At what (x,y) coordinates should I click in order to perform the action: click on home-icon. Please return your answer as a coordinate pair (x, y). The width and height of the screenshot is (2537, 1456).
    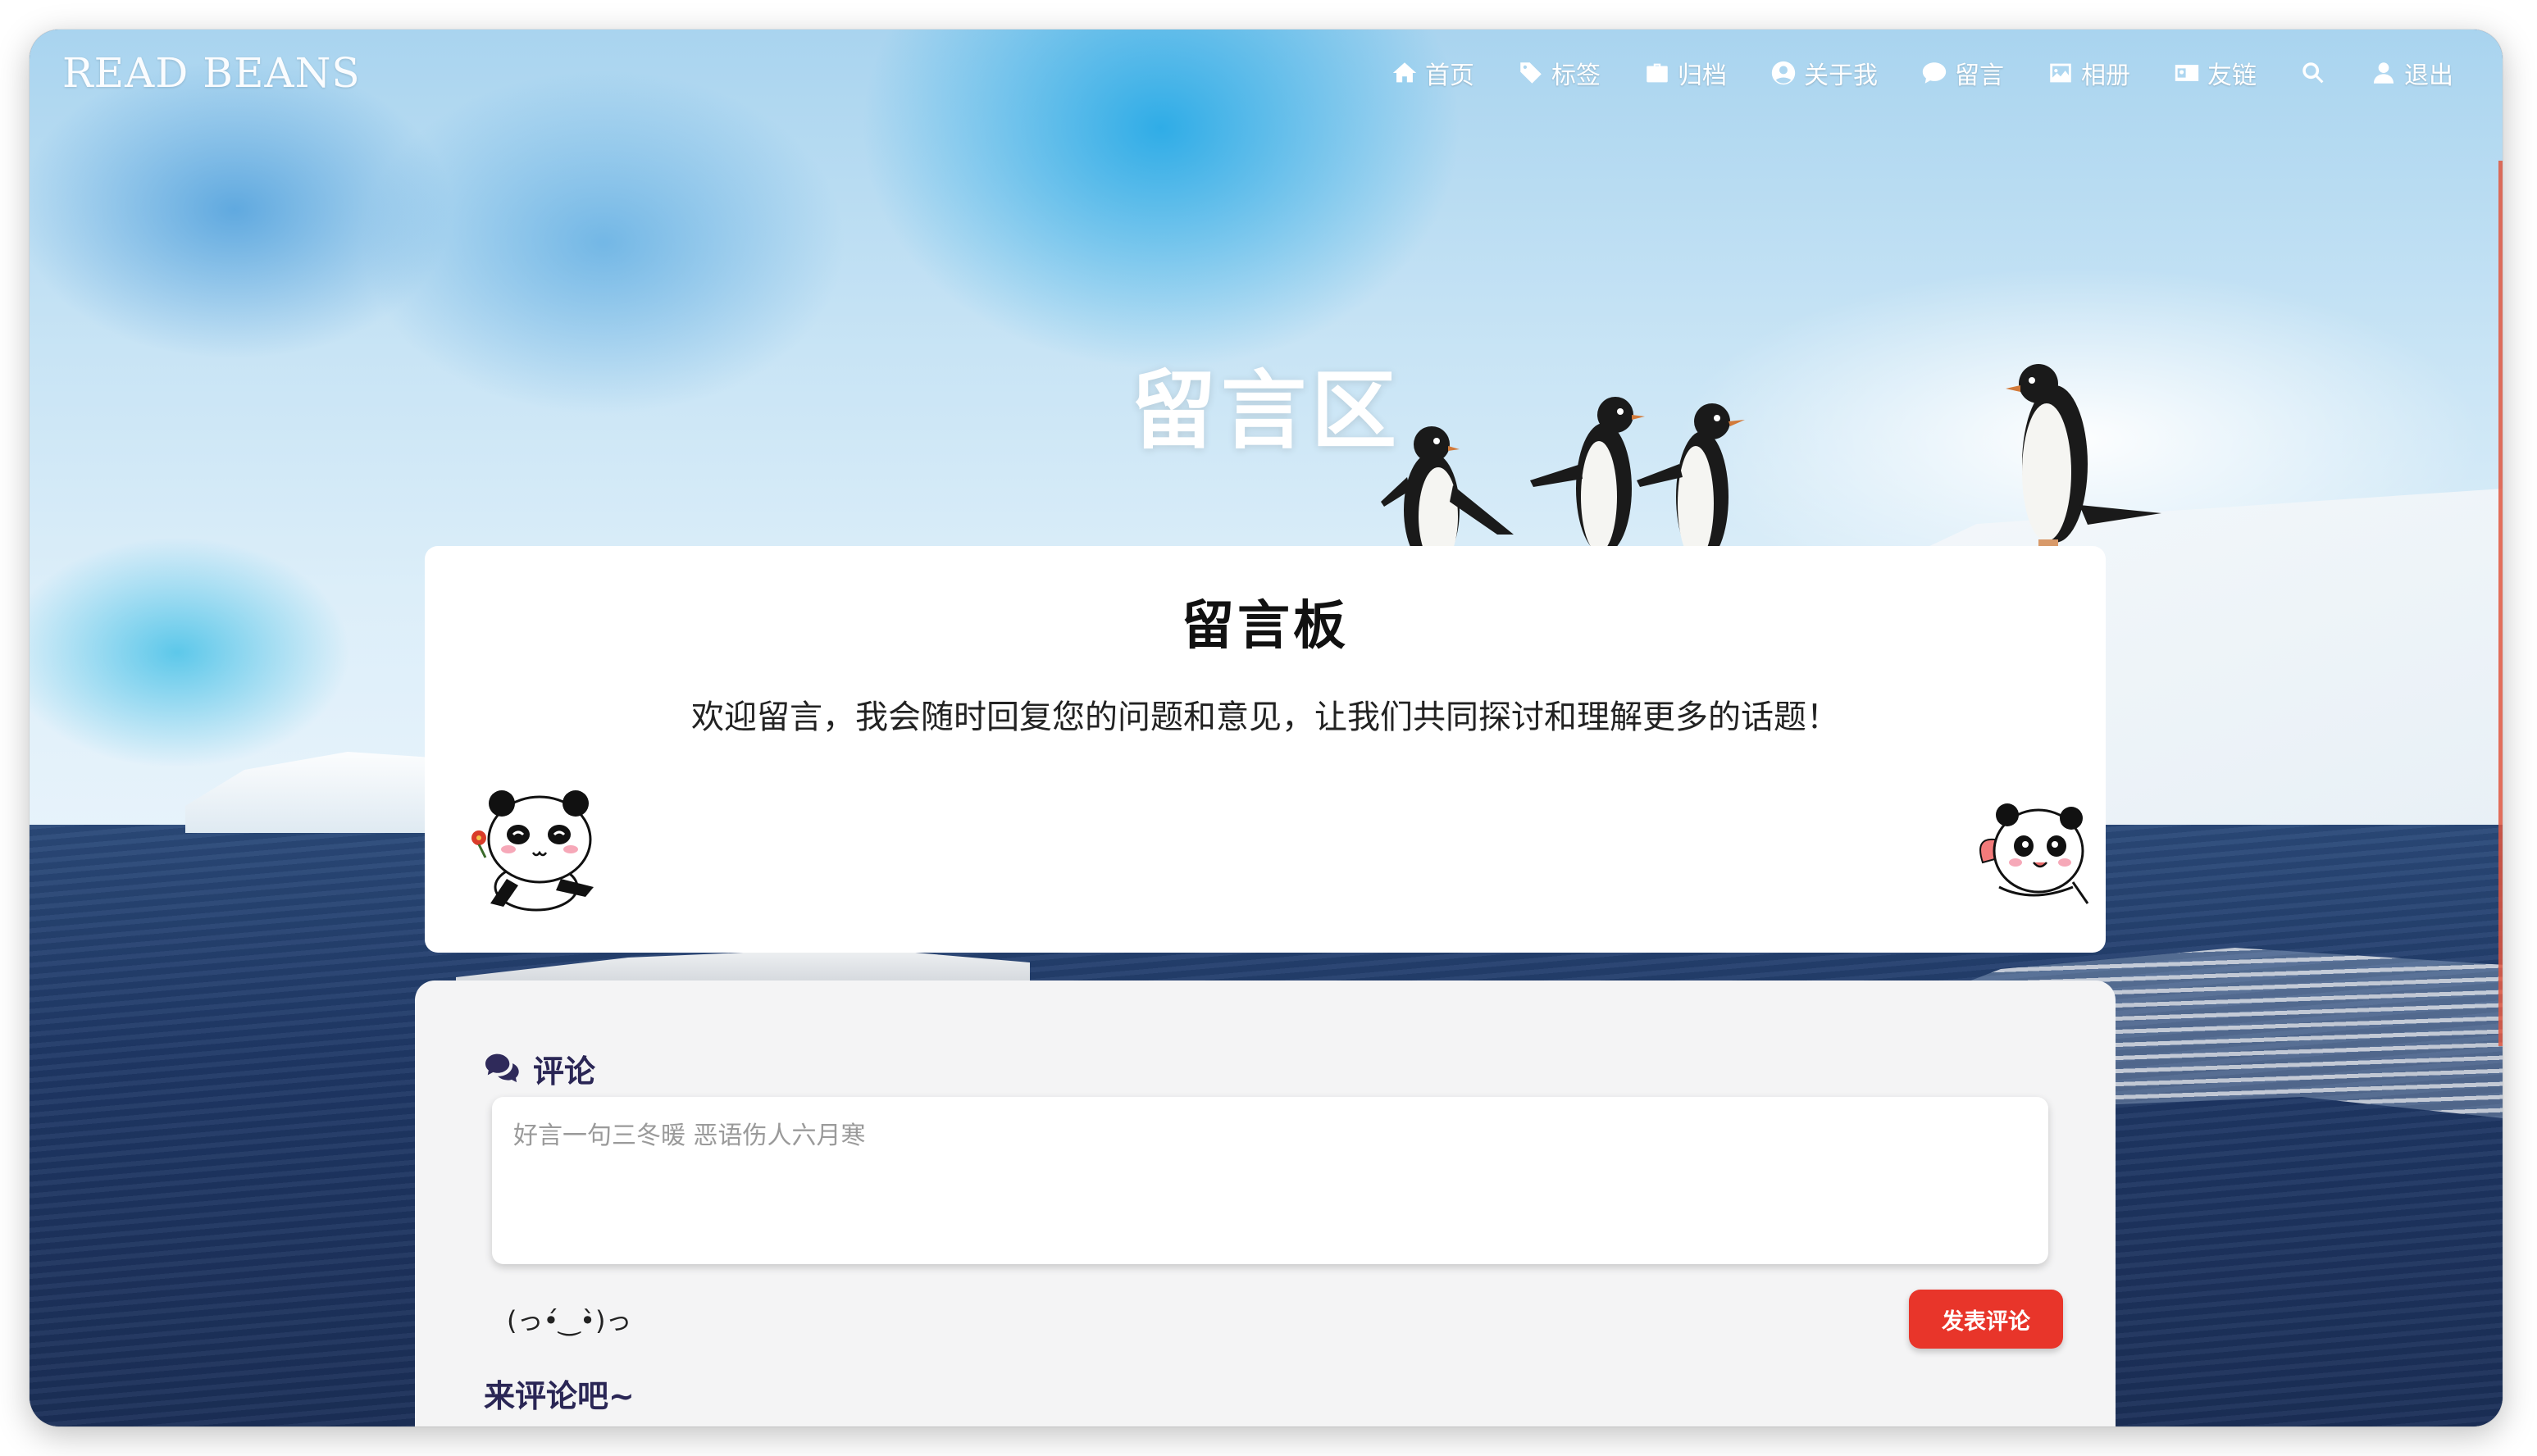
    Looking at the image, I should click on (1404, 72).